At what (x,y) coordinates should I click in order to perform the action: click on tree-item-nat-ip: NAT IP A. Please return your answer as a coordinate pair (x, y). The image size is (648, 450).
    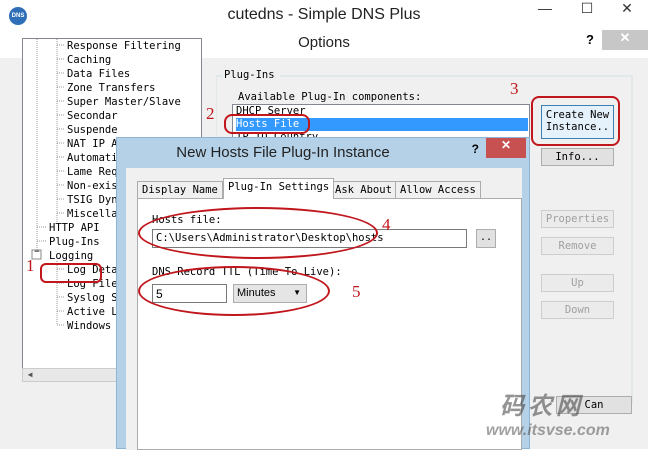
    Looking at the image, I should click on (92, 144).